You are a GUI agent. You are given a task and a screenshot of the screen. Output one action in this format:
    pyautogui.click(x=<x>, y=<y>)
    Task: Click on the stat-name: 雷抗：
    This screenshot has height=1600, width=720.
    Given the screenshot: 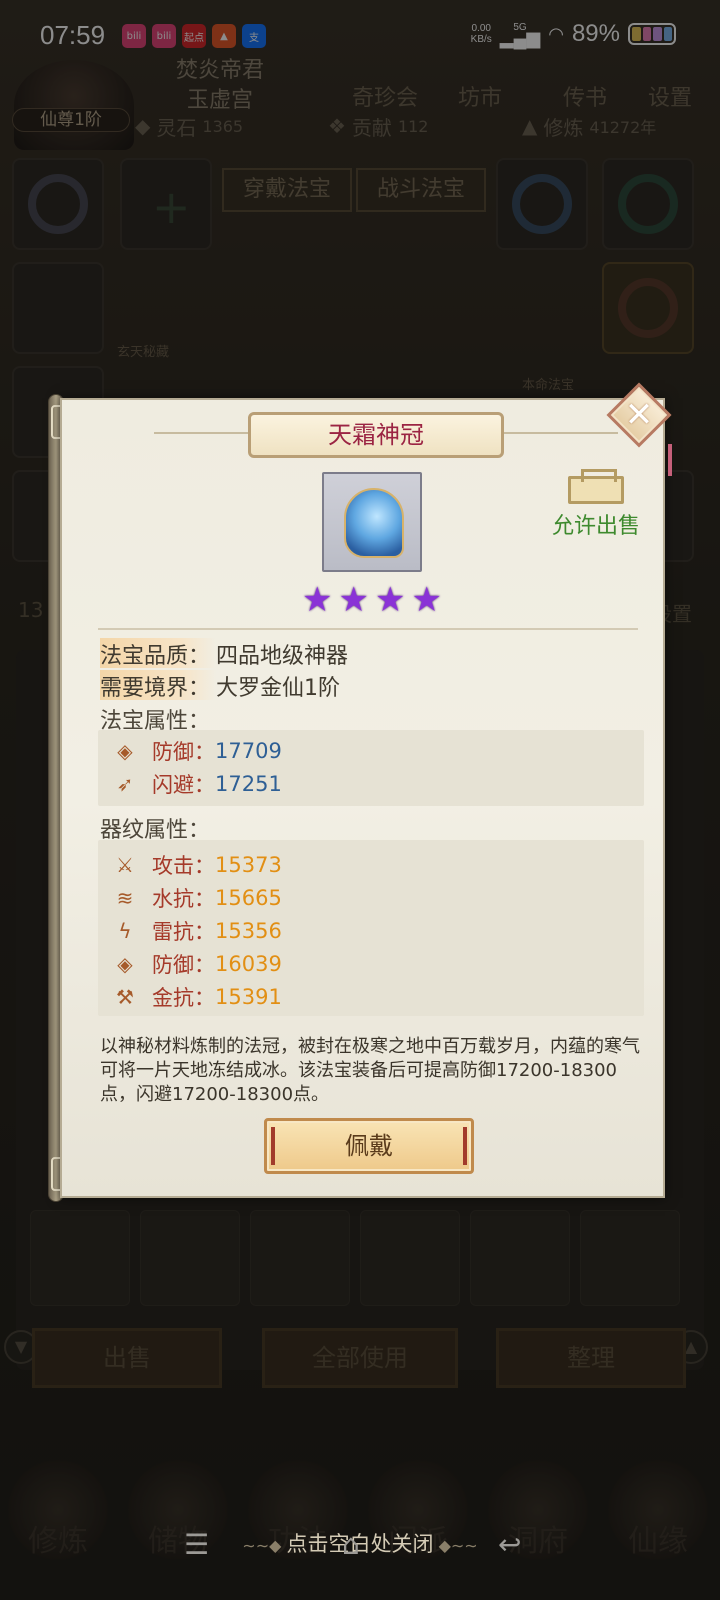 What is the action you would take?
    pyautogui.click(x=183, y=932)
    